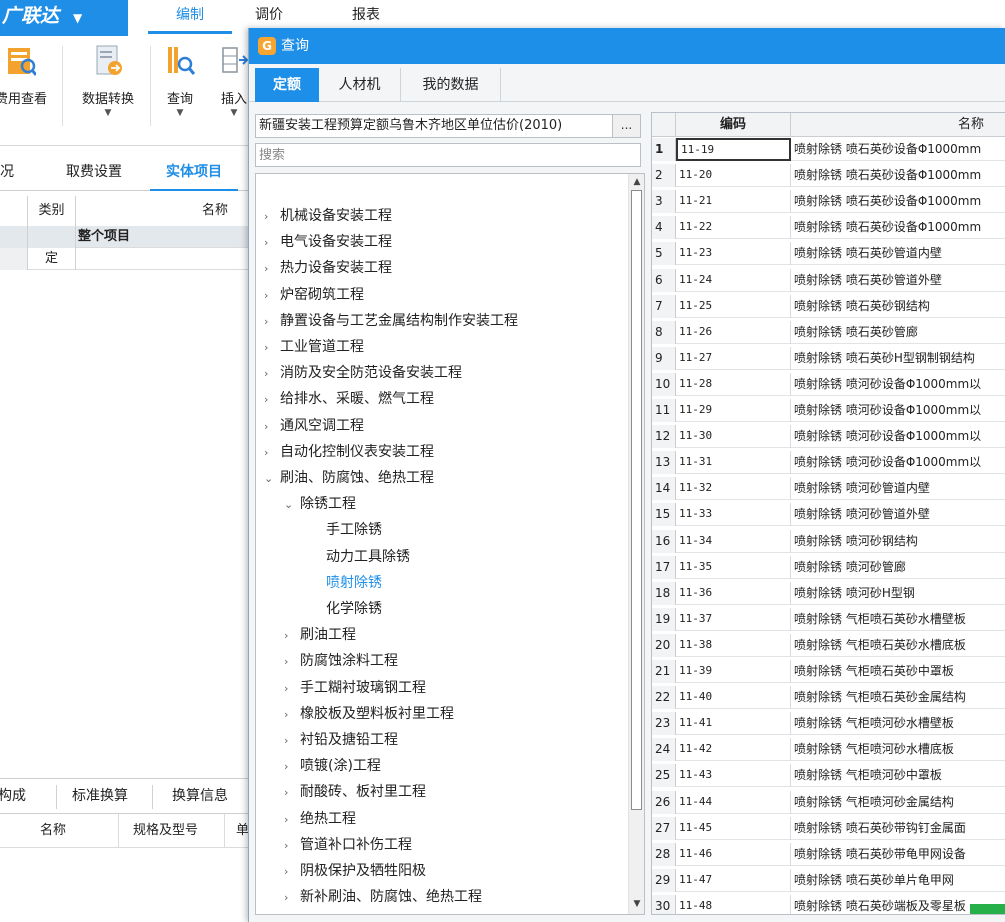 This screenshot has width=1005, height=922. Describe the element at coordinates (733, 358) in the screenshot. I see `quota-code-cell: 11-27` at that location.